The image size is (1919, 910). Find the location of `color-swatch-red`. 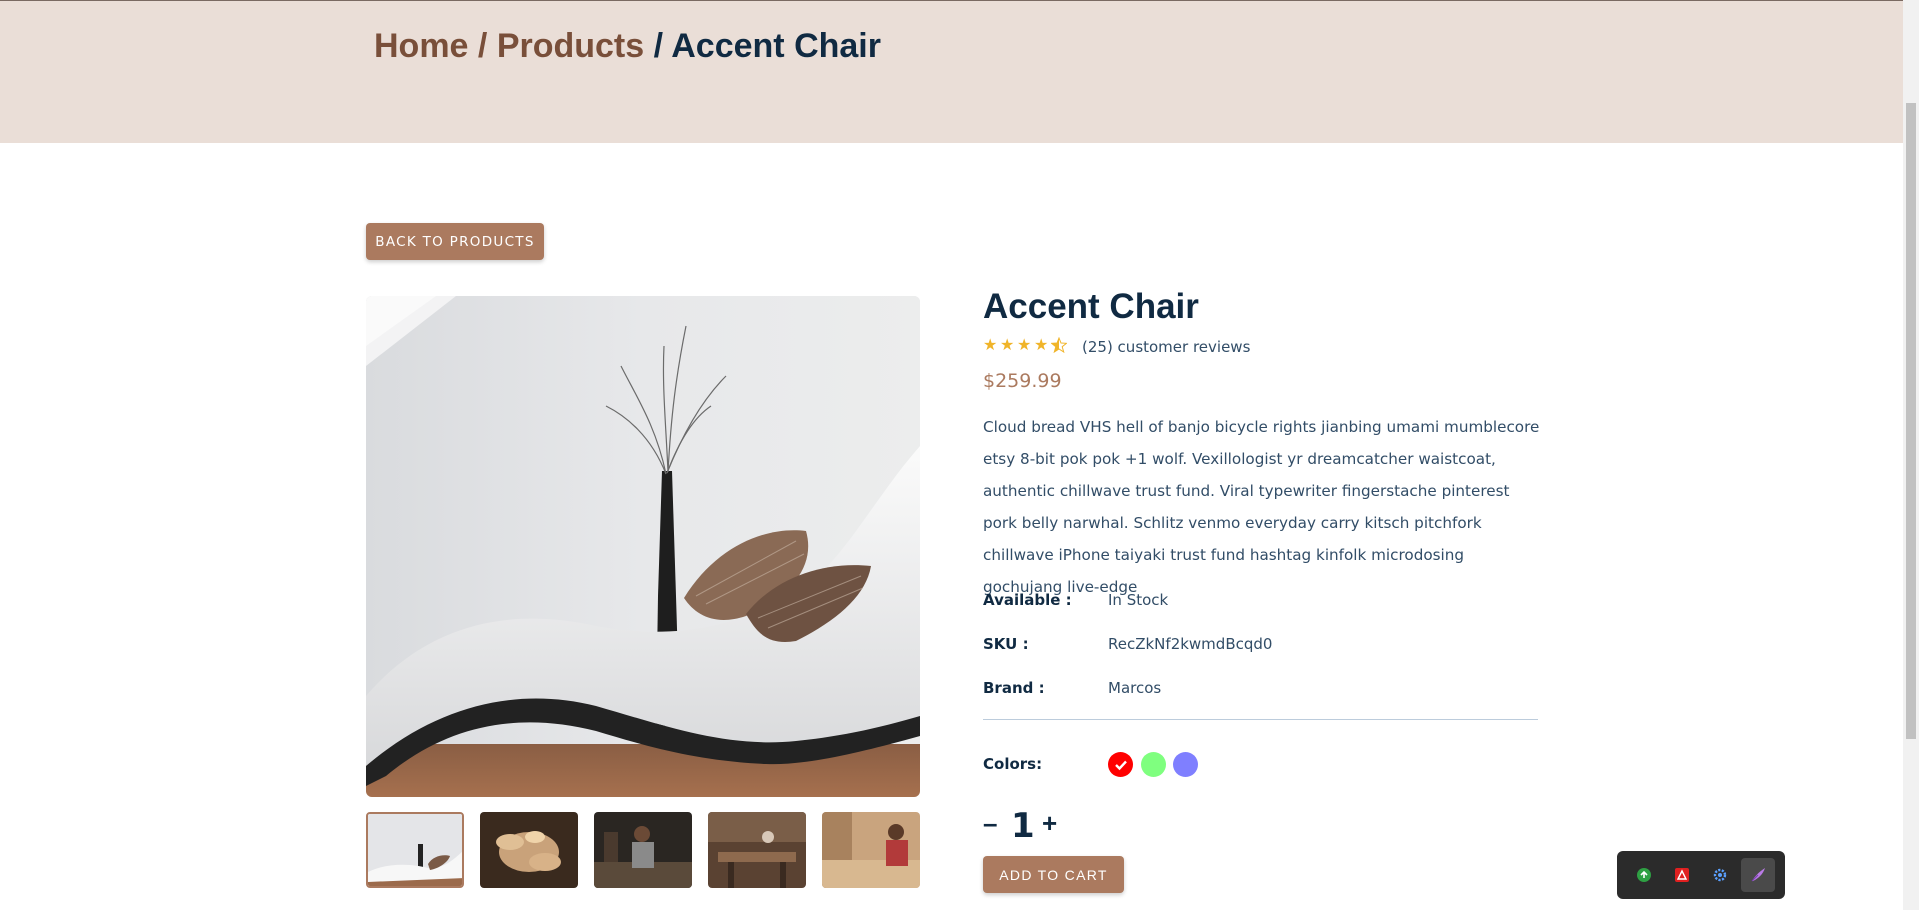

color-swatch-red is located at coordinates (1120, 764).